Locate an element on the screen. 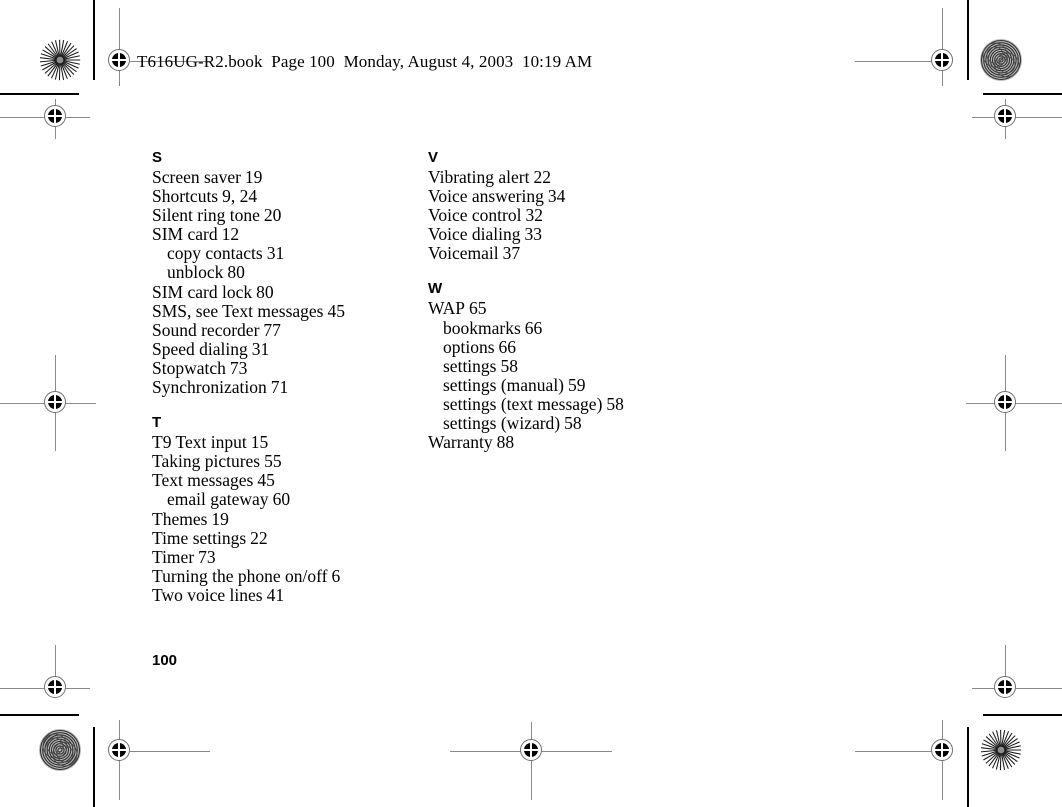 This screenshot has height=807, width=1062. index-entry-label: Text messages is located at coordinates (203, 480).